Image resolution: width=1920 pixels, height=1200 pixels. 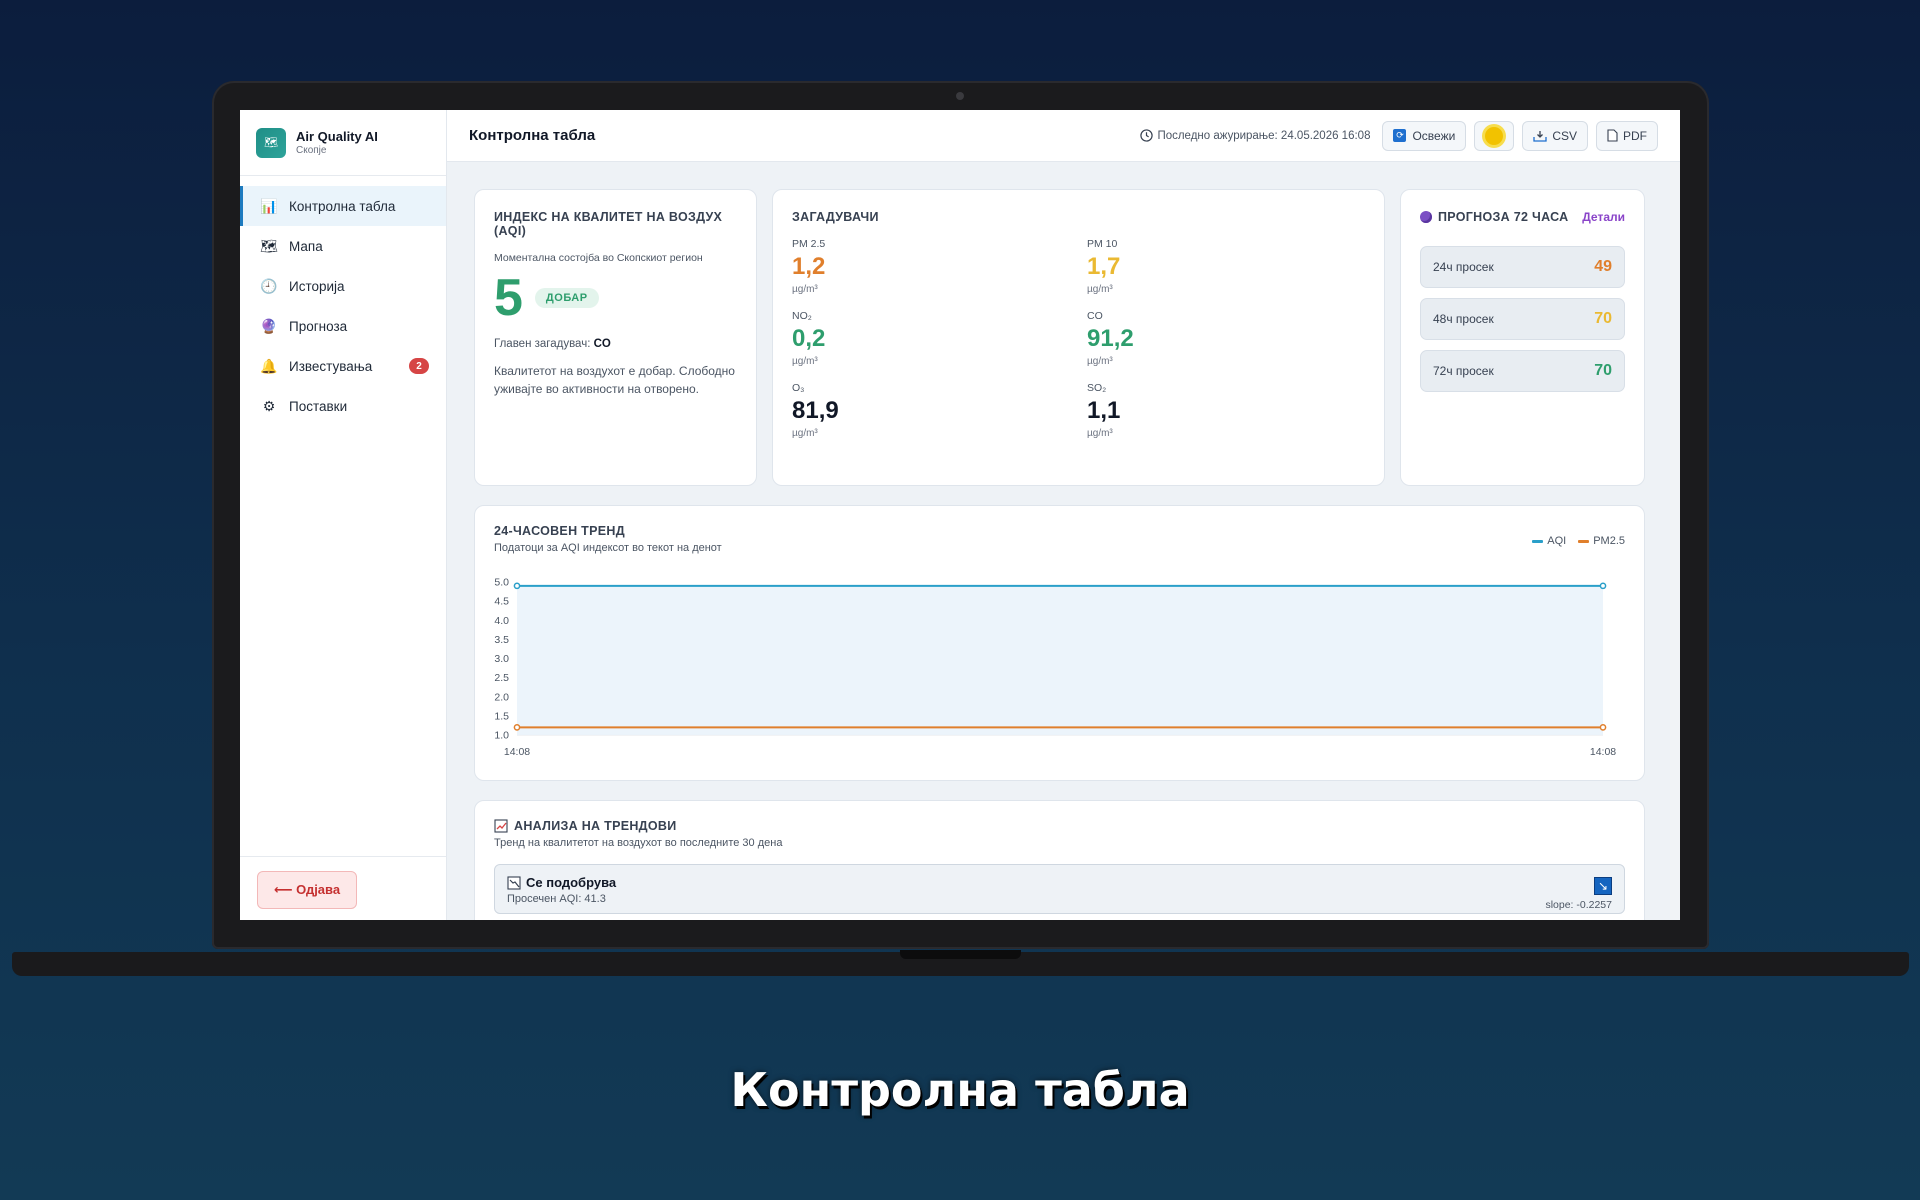 I want to click on legend-entry: PM2.5, so click(x=1601, y=541).